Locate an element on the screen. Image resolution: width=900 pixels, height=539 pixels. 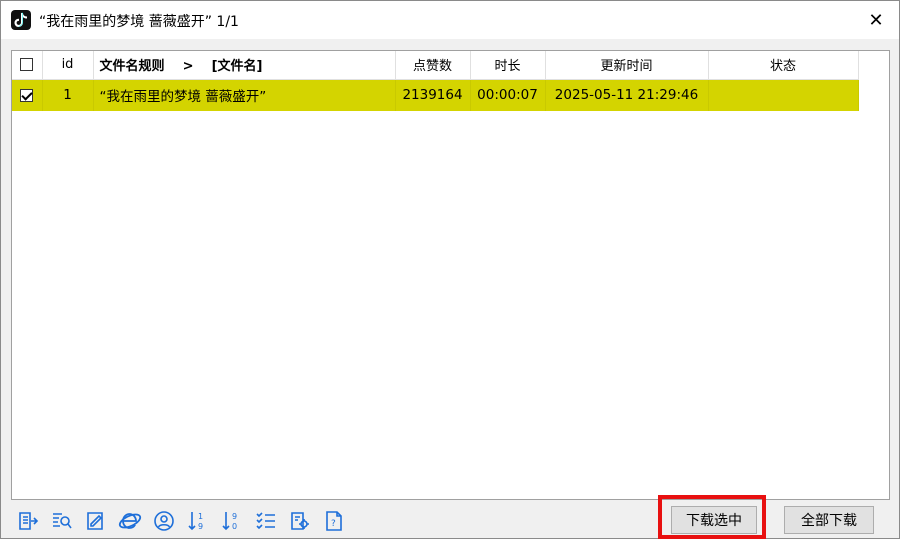
svg-text: 1 is located at coordinates (200, 516).